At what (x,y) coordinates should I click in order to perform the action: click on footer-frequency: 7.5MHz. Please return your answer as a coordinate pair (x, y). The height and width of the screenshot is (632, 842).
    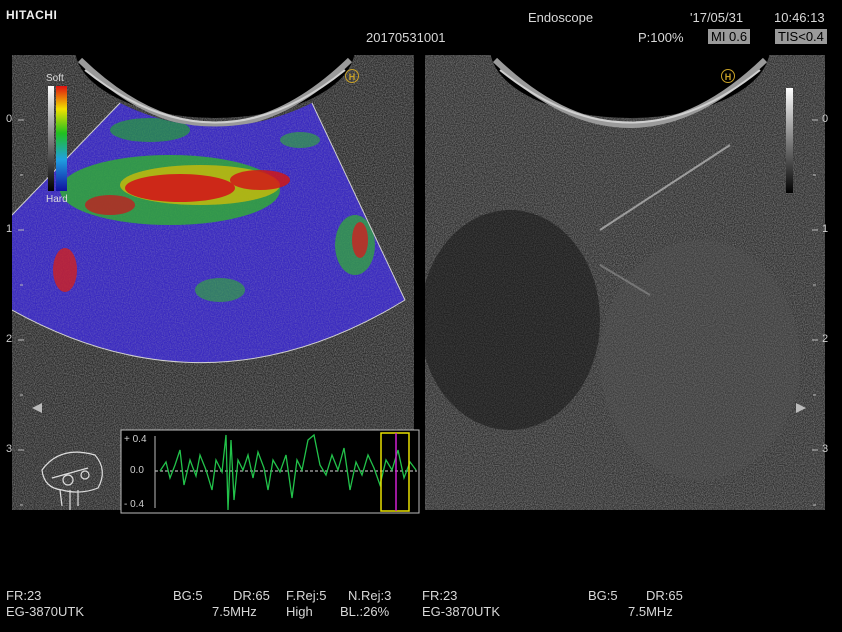
    Looking at the image, I should click on (234, 611).